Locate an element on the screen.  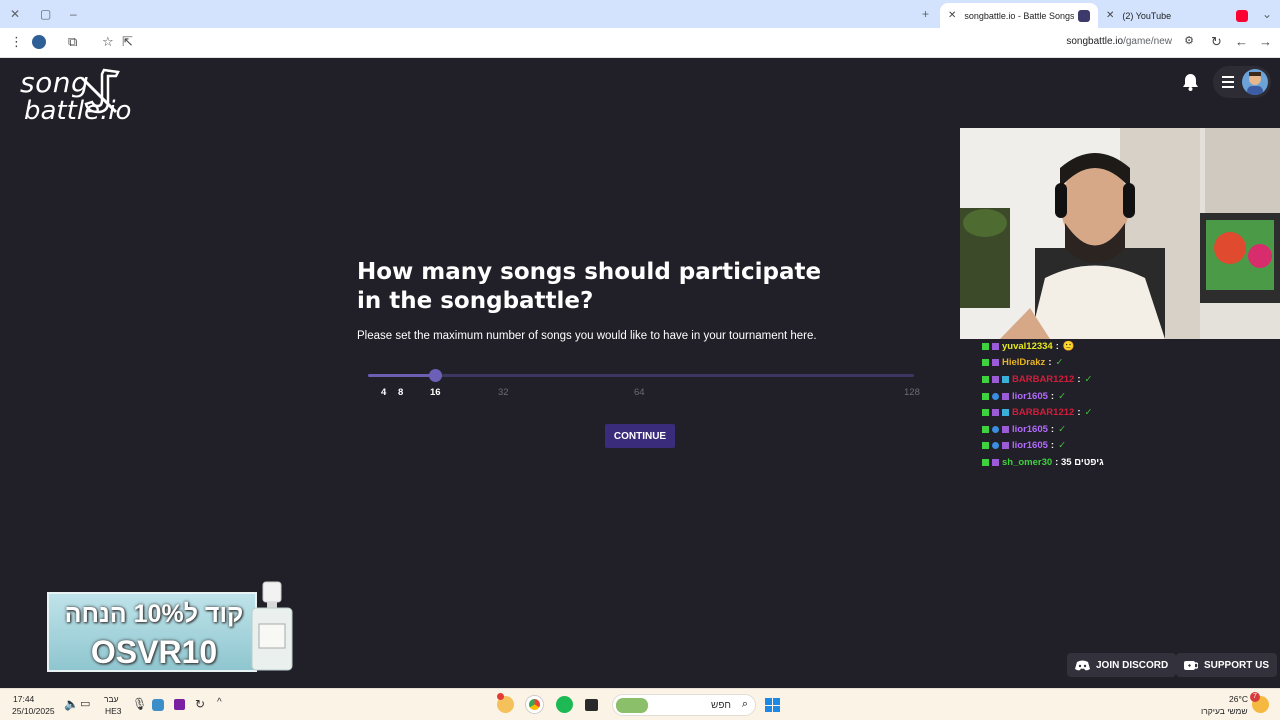
reload-icon: ↻ is located at coordinates (1216, 42).